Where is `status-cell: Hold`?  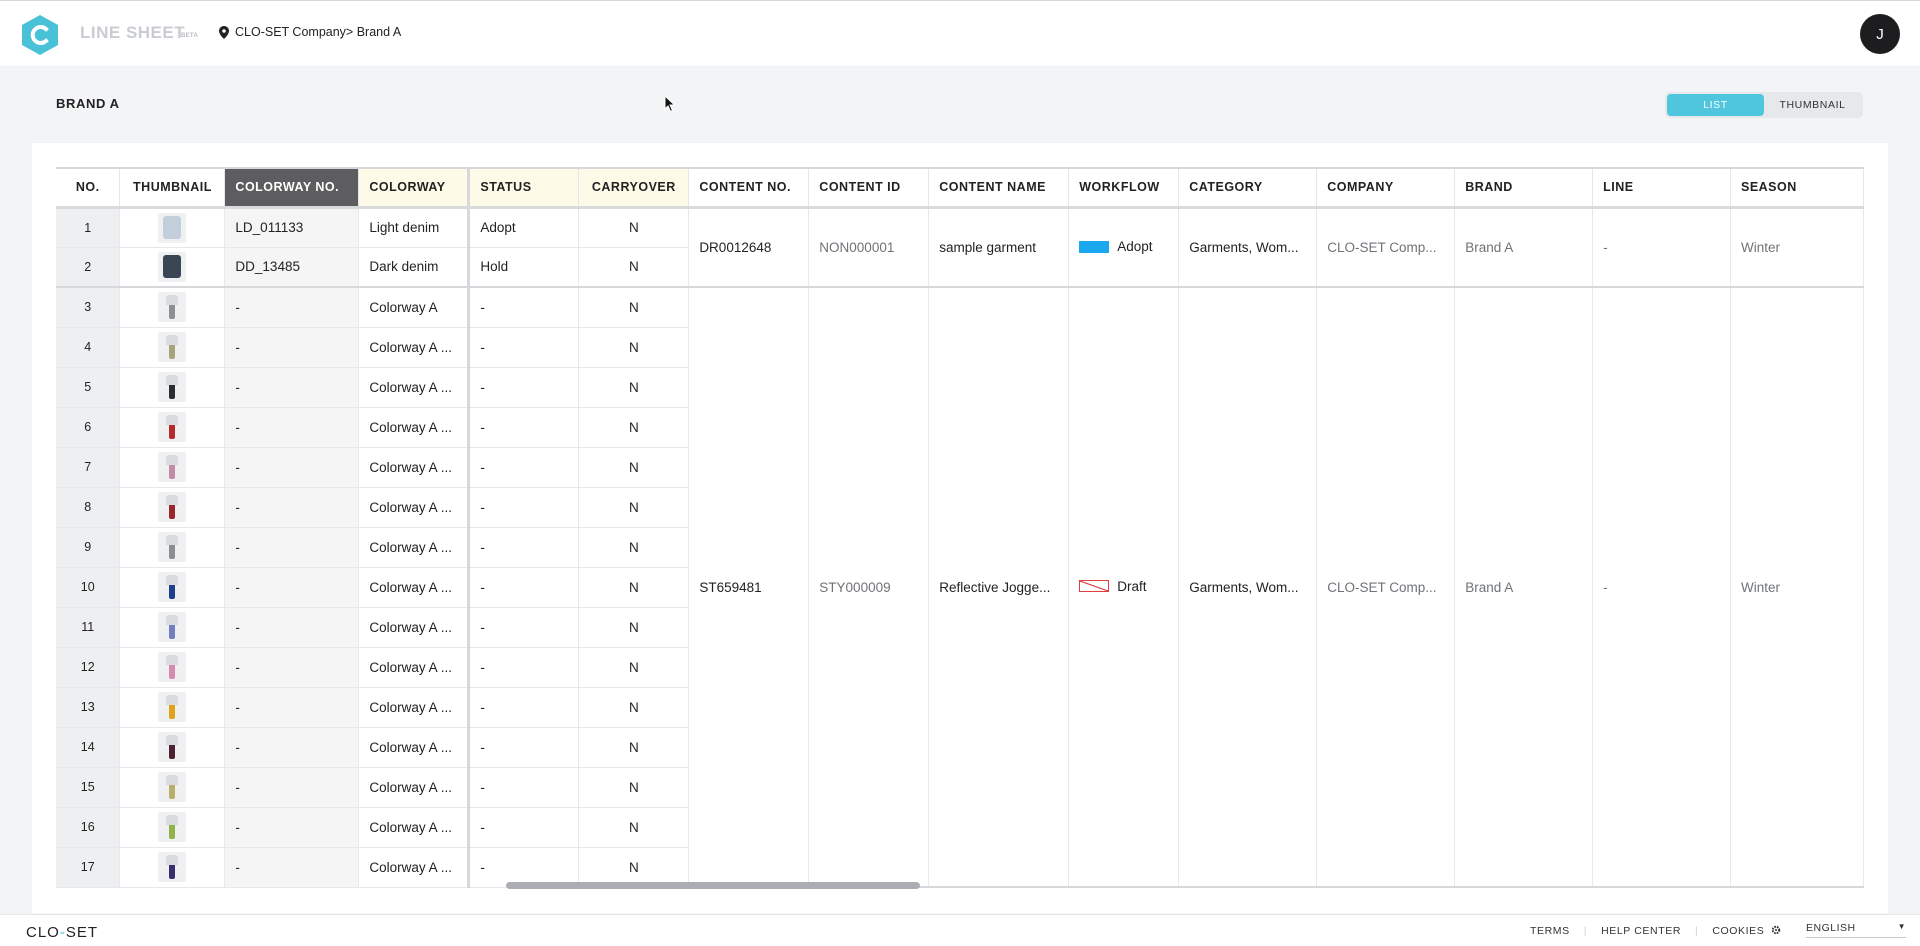
status-cell: Hold is located at coordinates (524, 267).